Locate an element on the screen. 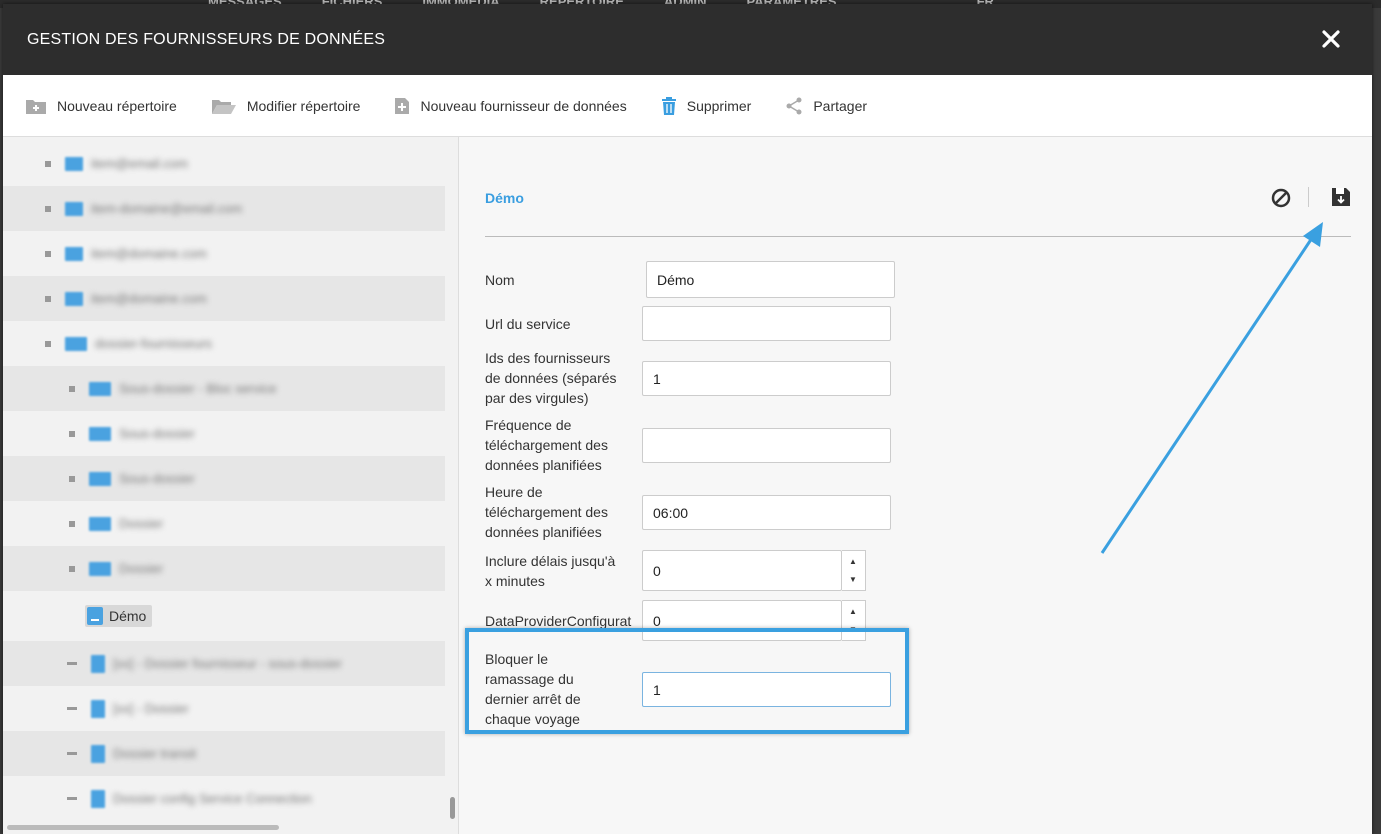 The image size is (1381, 834). delete-button: Supprimer is located at coordinates (706, 106).